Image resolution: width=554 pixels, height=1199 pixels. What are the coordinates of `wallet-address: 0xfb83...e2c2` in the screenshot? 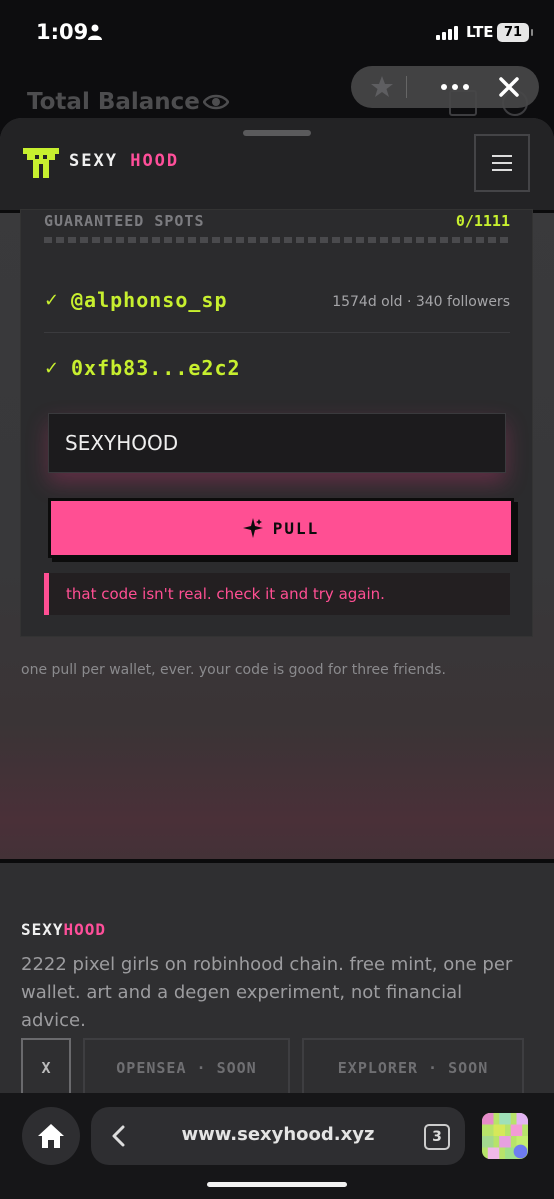 It's located at (156, 368).